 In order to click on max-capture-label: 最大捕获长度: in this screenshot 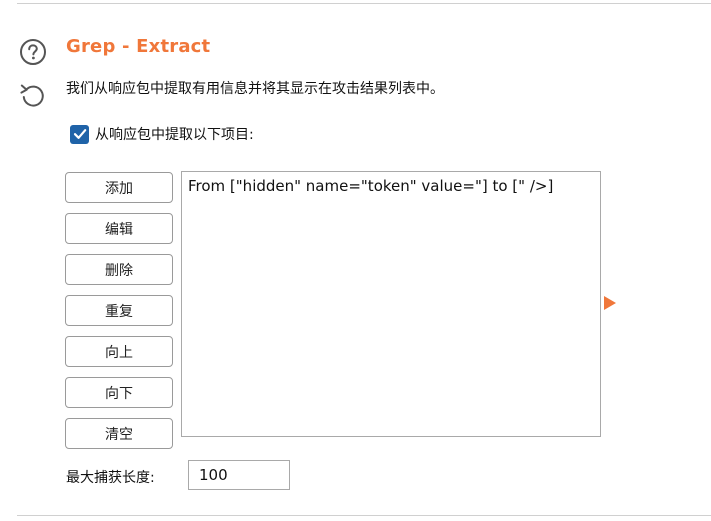, I will do `click(110, 478)`.